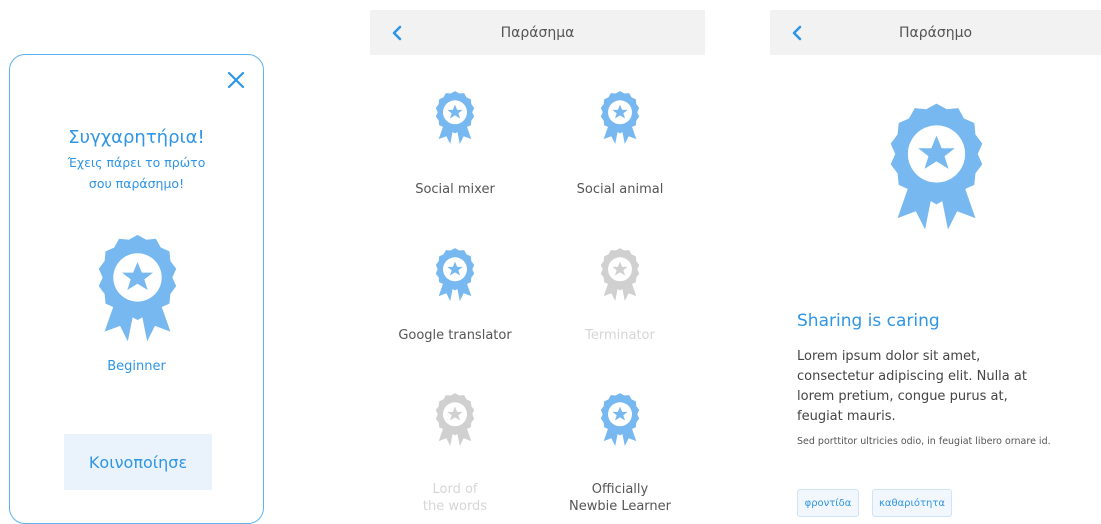 The height and width of the screenshot is (524, 1101). Describe the element at coordinates (455, 489) in the screenshot. I see `badge-label-line: Lord of` at that location.